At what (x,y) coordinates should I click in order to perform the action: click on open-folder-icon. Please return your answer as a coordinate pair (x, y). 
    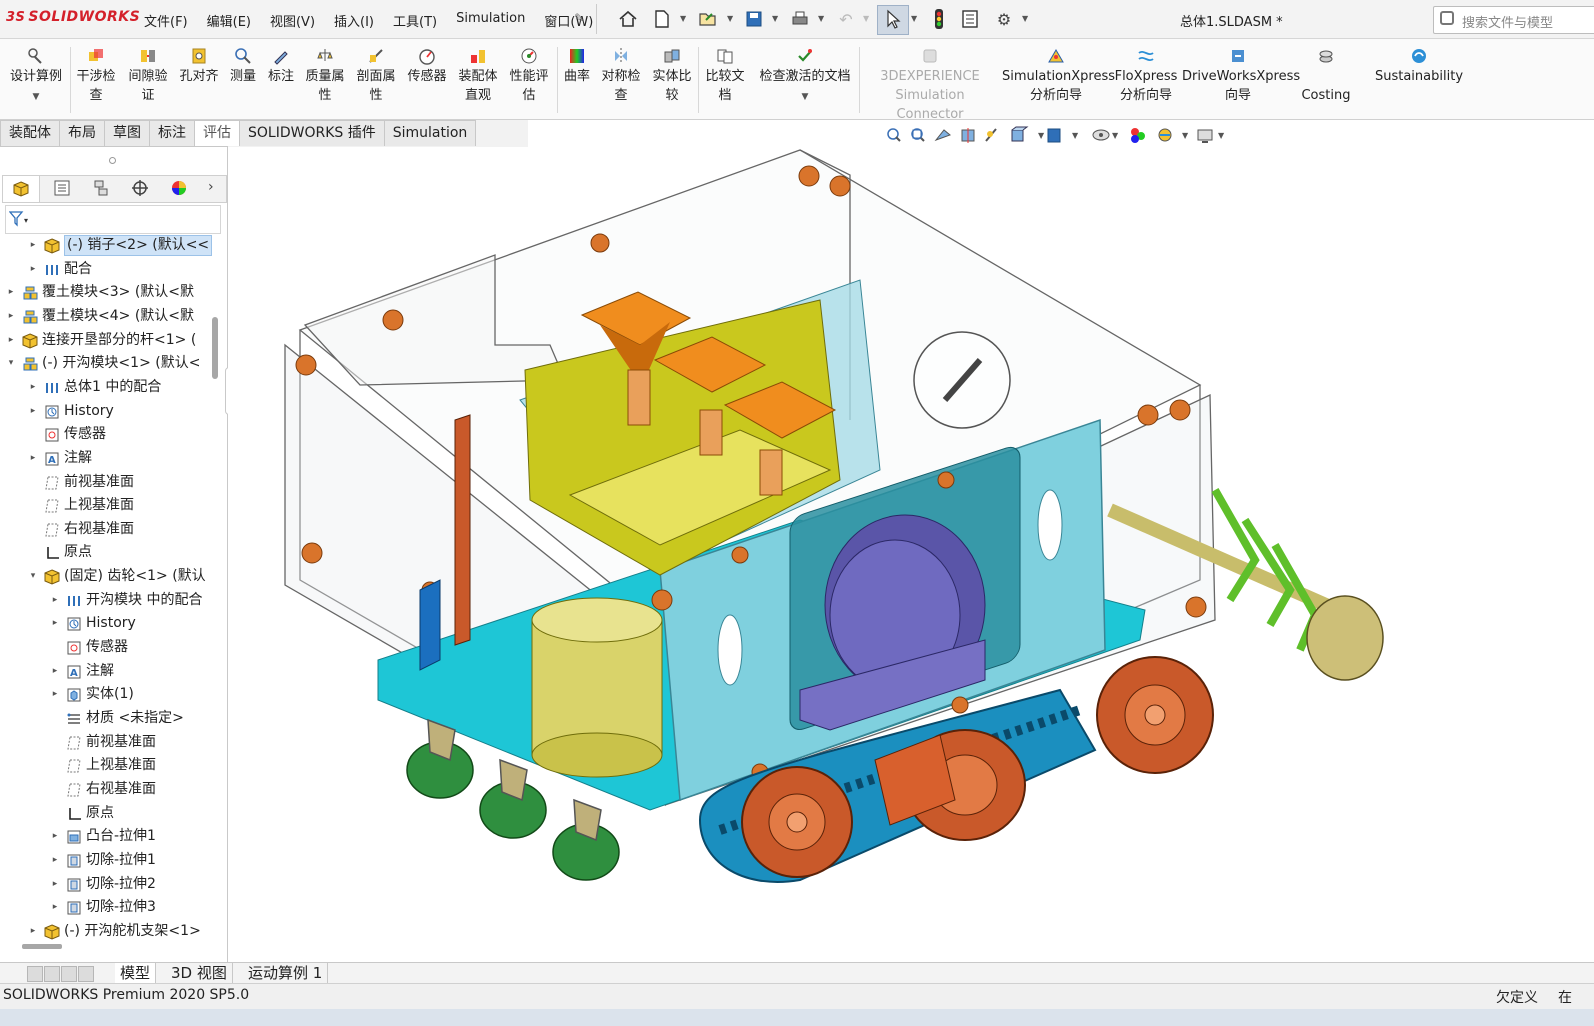
    Looking at the image, I should click on (708, 19).